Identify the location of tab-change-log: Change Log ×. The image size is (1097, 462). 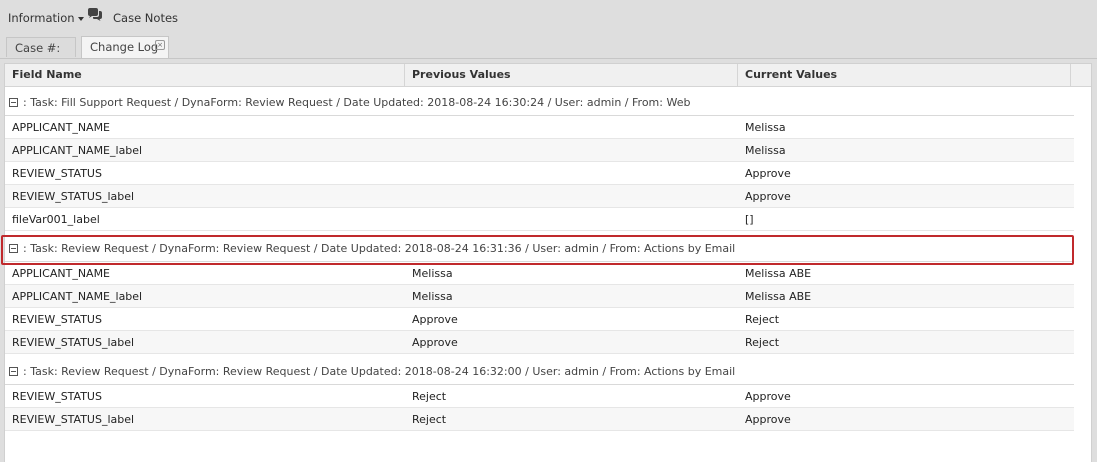
(125, 47).